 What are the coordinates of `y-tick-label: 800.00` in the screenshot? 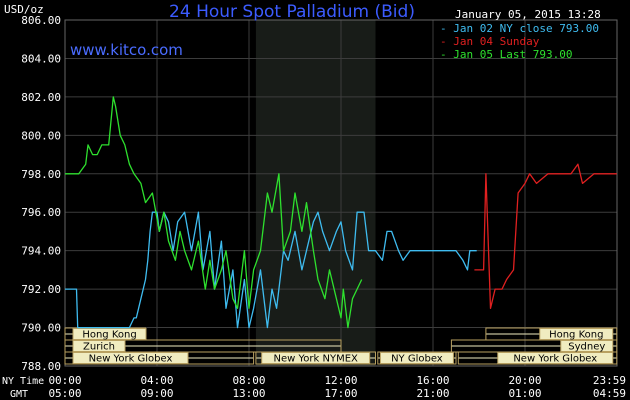 It's located at (41, 135).